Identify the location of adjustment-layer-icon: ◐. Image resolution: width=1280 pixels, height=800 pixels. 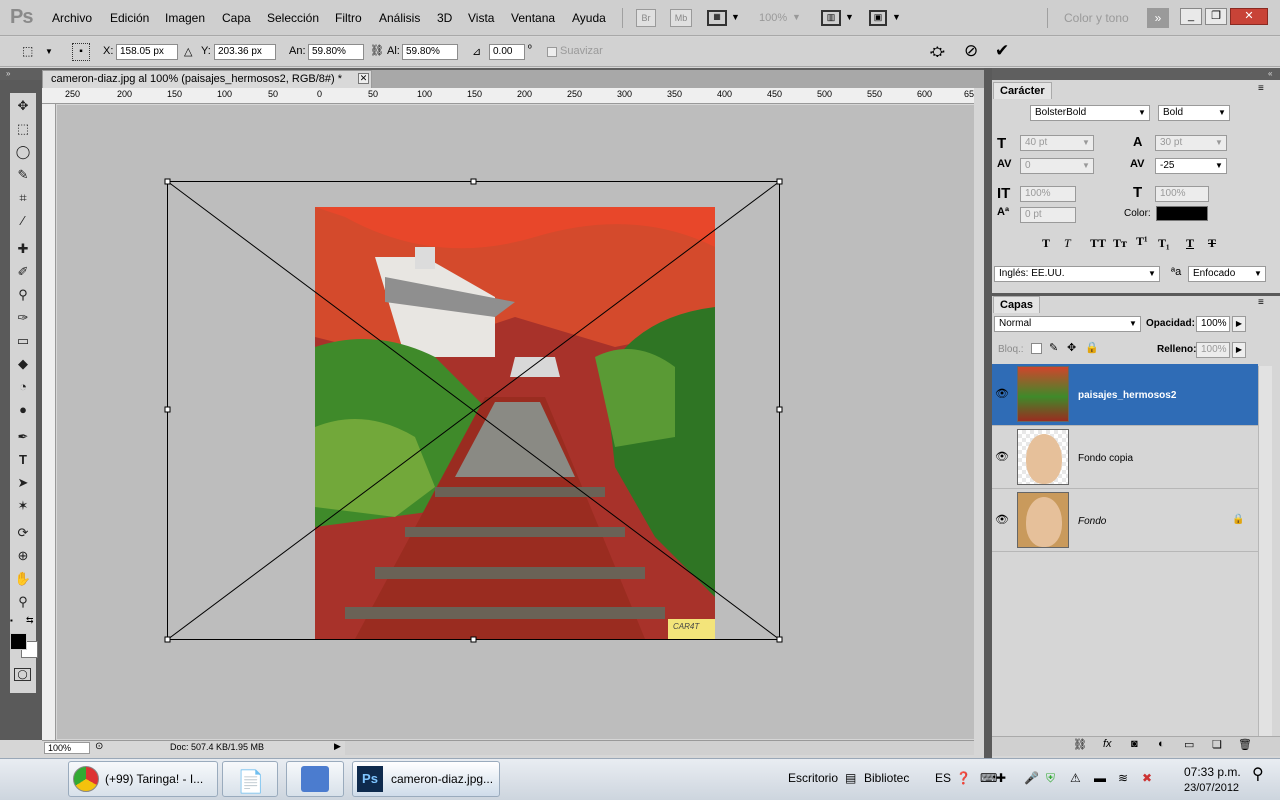
(1161, 744).